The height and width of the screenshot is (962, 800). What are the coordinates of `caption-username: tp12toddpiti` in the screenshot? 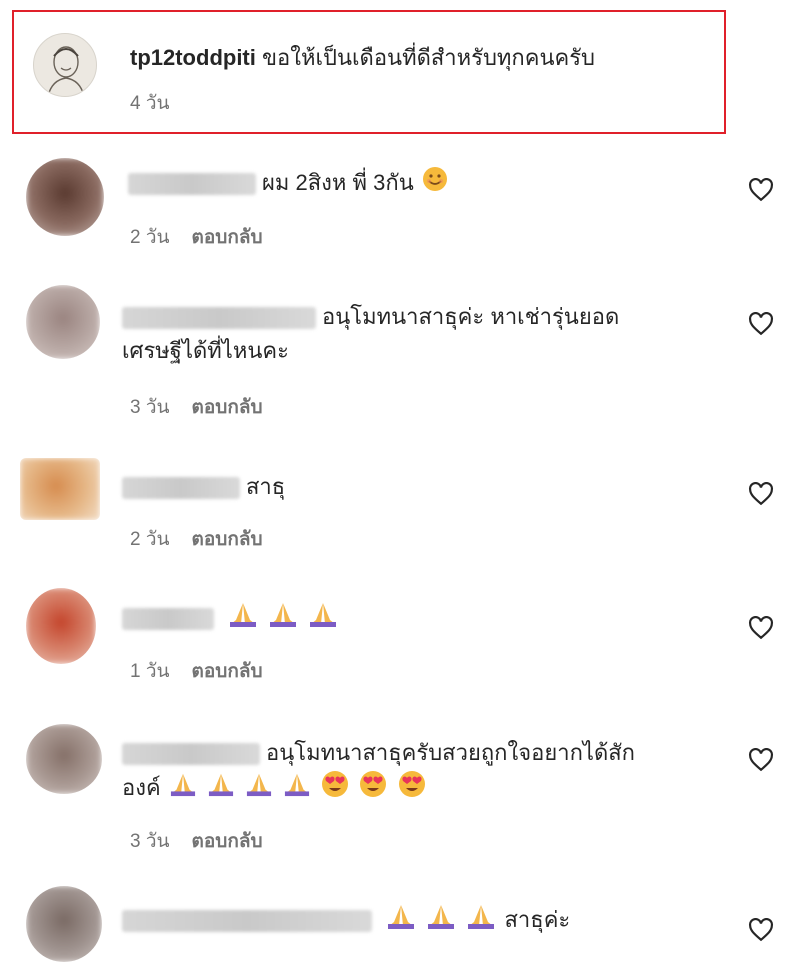 It's located at (193, 57).